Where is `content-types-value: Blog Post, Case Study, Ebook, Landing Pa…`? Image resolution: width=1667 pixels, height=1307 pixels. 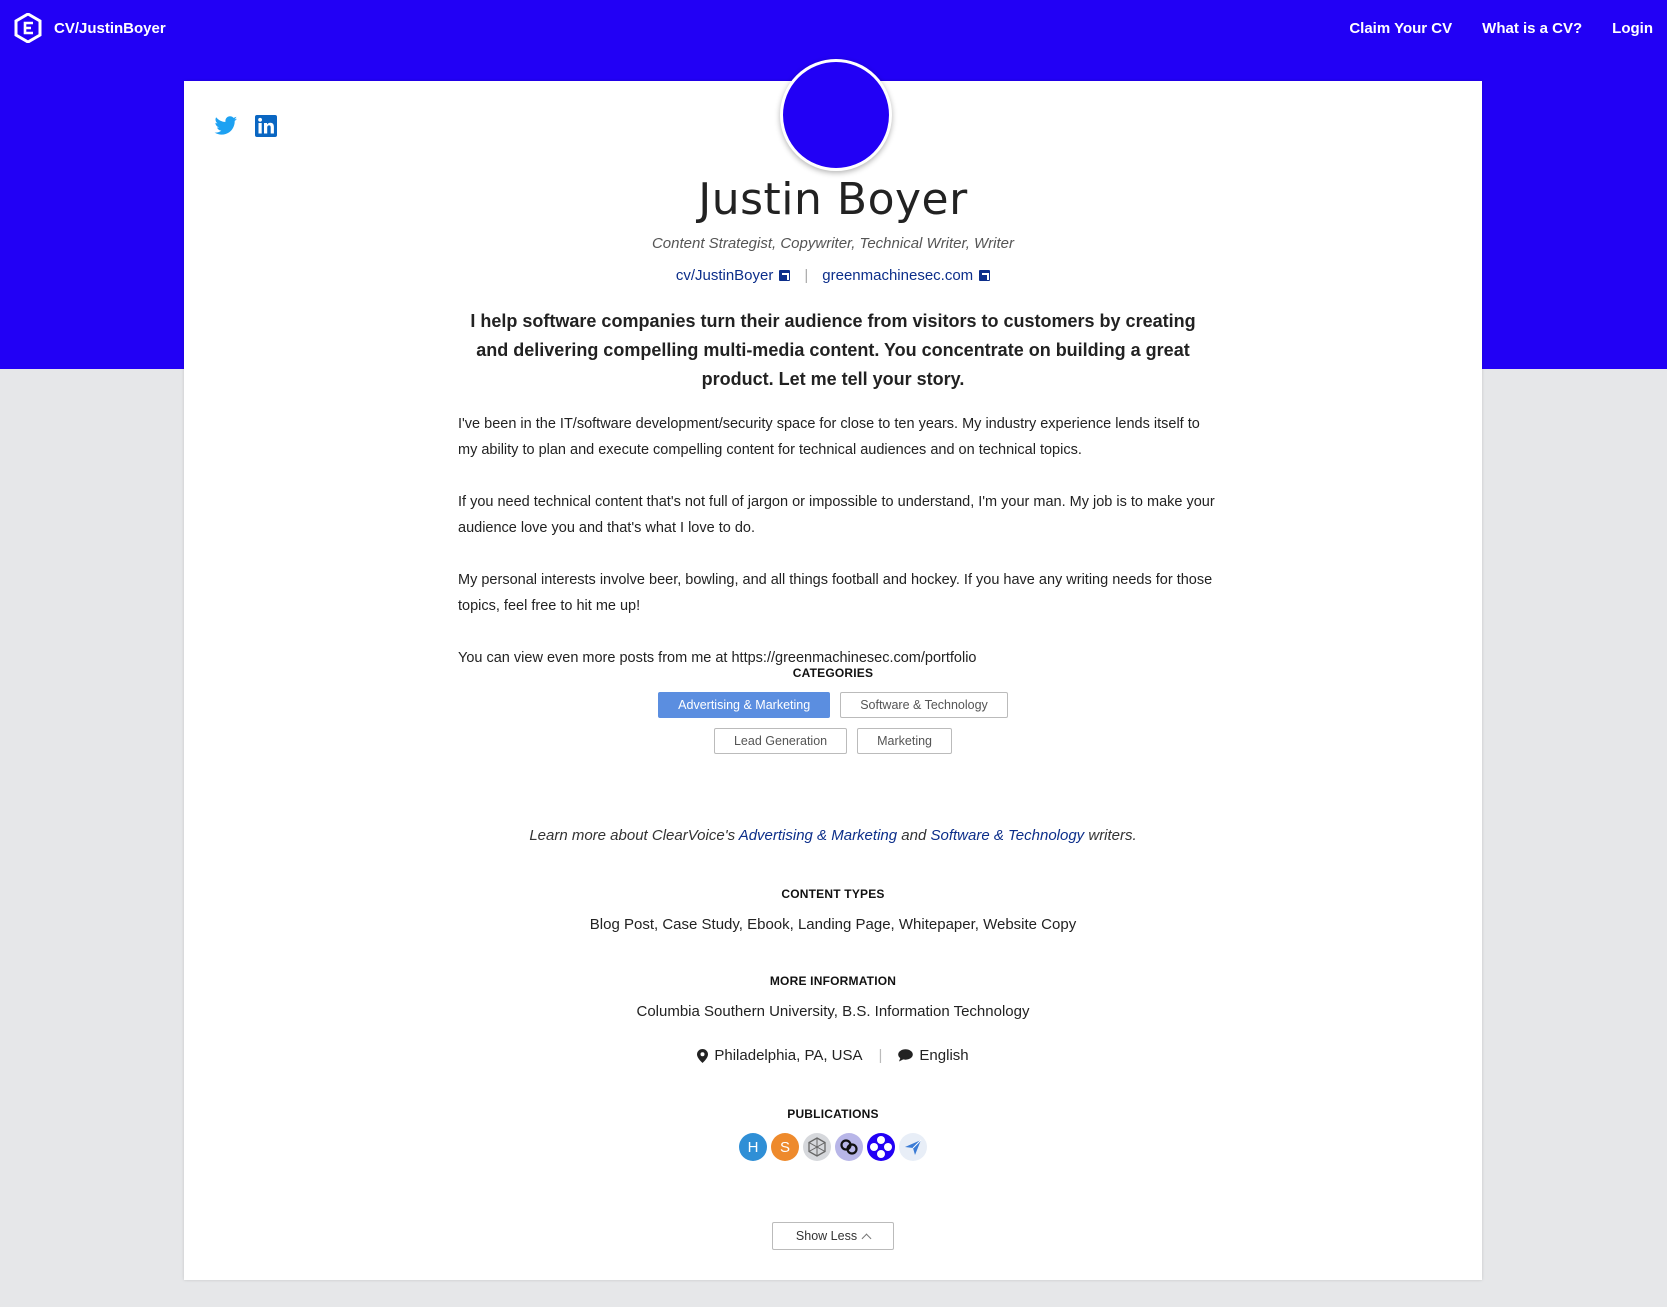
content-types-value: Blog Post, Case Study, Ebook, Landing Pa… is located at coordinates (833, 924).